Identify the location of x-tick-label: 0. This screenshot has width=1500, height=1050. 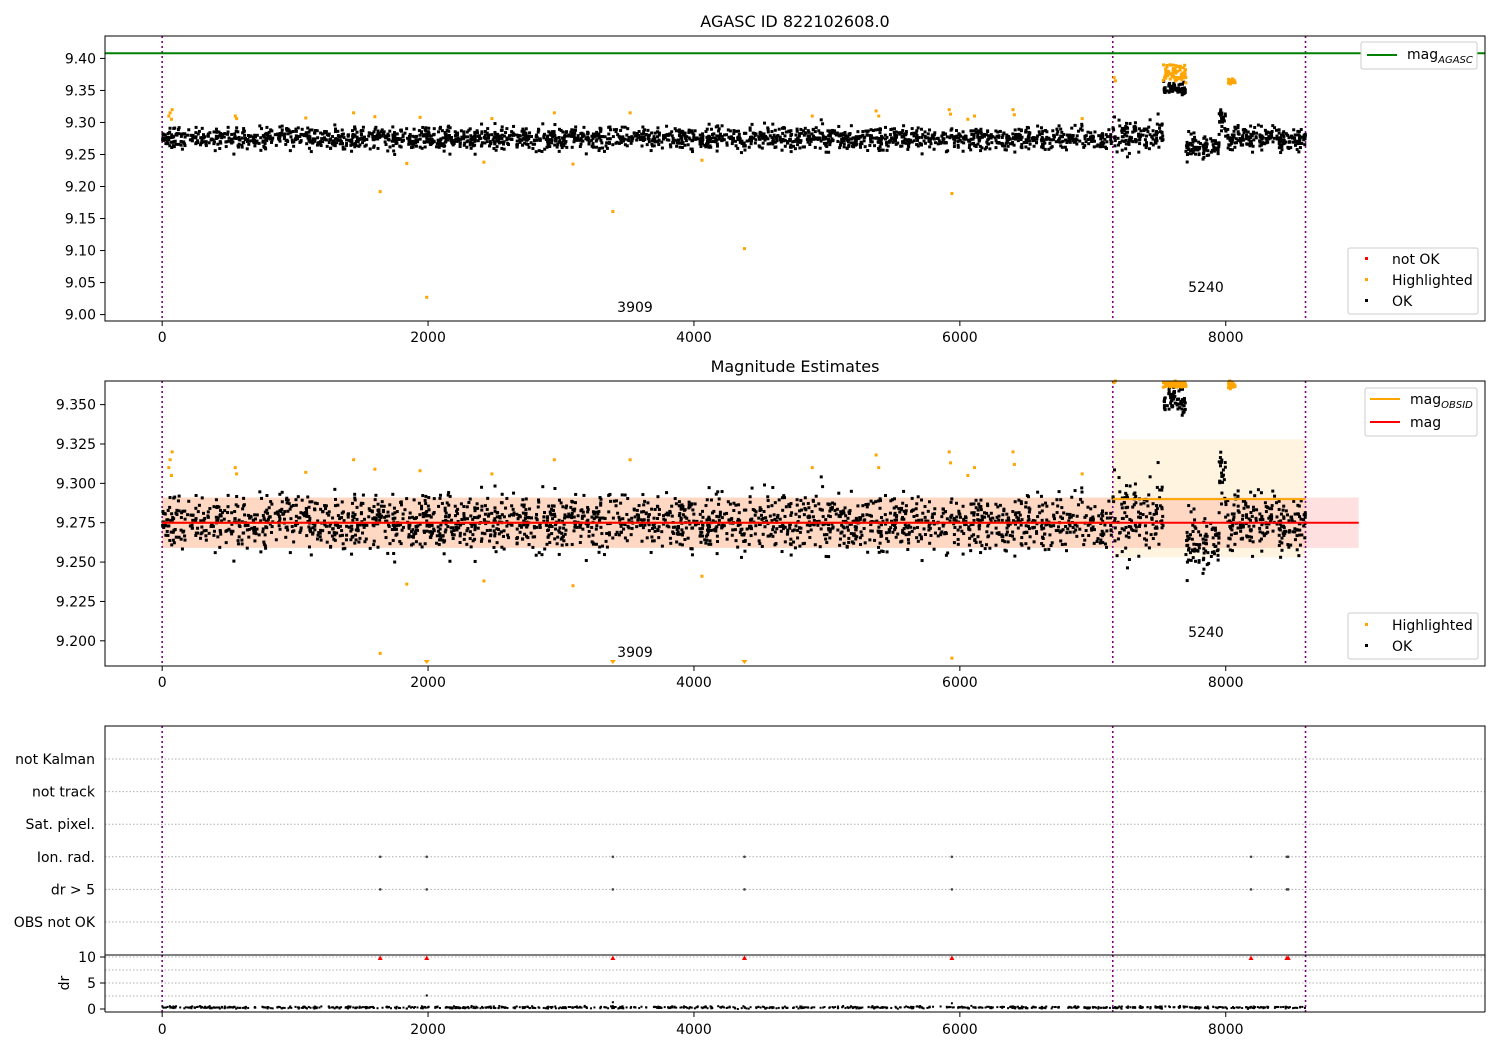
(162, 338).